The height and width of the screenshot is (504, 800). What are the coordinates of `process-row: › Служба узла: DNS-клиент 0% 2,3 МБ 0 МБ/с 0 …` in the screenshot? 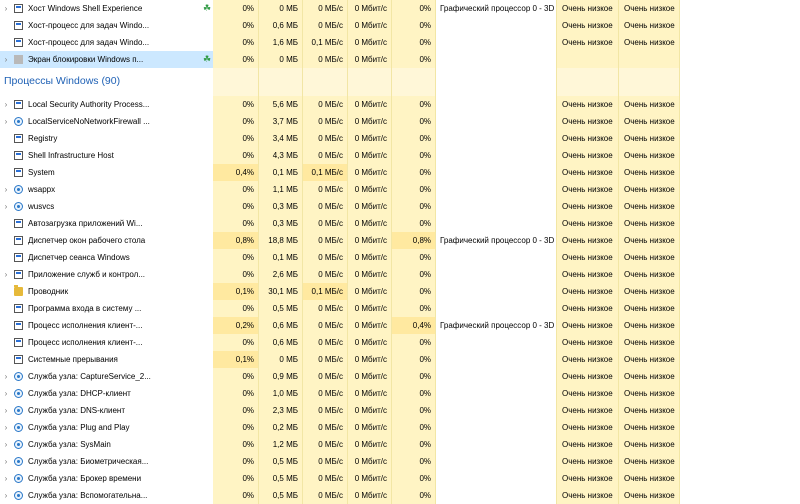 It's located at (400, 410).